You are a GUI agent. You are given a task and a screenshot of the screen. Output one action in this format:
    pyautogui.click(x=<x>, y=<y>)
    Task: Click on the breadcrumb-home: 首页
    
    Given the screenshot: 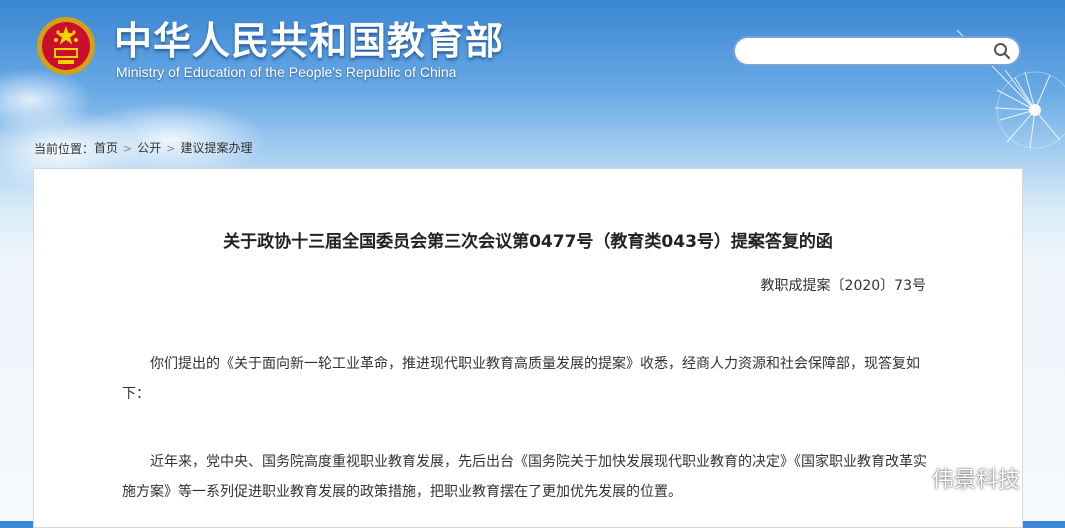 What is the action you would take?
    pyautogui.click(x=106, y=148)
    